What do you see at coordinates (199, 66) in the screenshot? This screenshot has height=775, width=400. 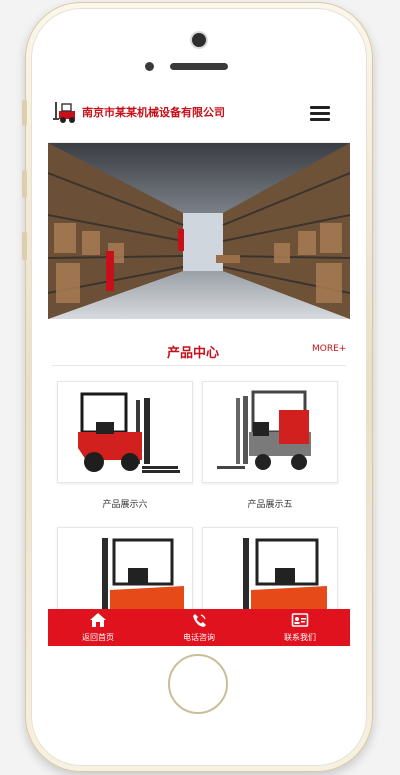 I see `phone-speaker` at bounding box center [199, 66].